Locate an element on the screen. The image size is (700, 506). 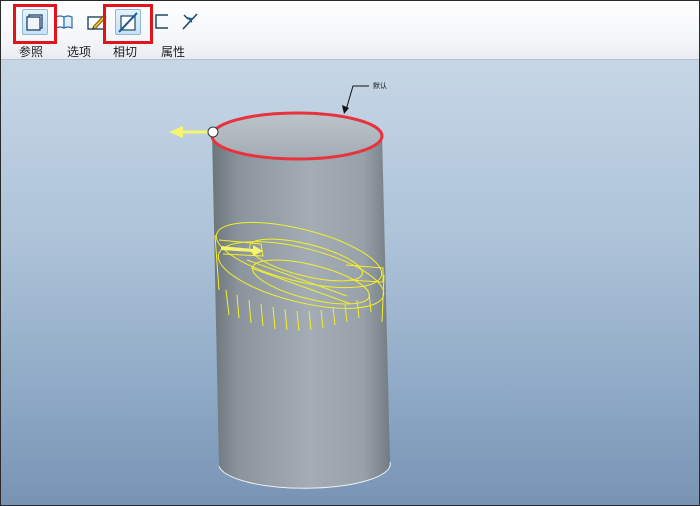
tab-tangent: 相切 is located at coordinates (125, 51).